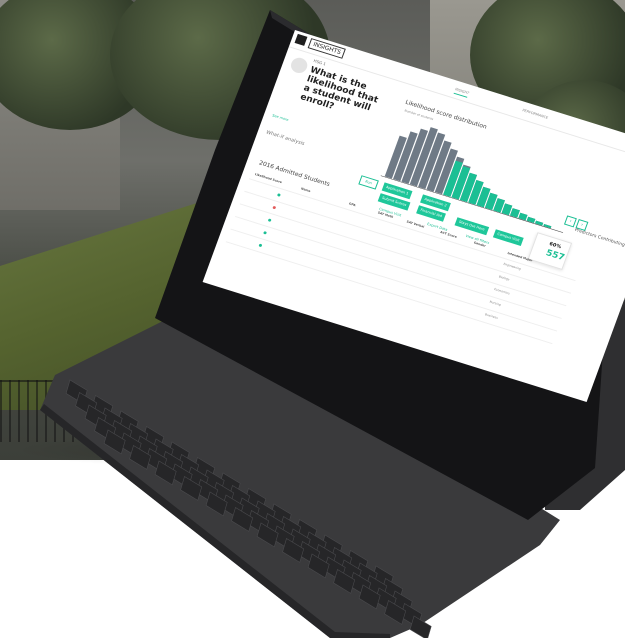 The width and height of the screenshot is (625, 638). What do you see at coordinates (555, 256) in the screenshot?
I see `score-secondary: 557` at bounding box center [555, 256].